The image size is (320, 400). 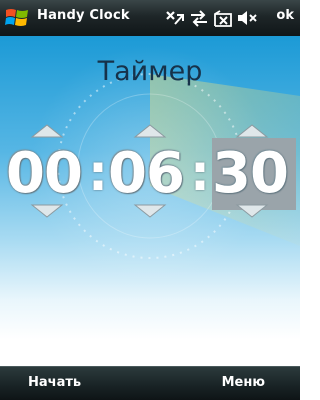 I want to click on windows-start-icon, so click(x=17, y=18).